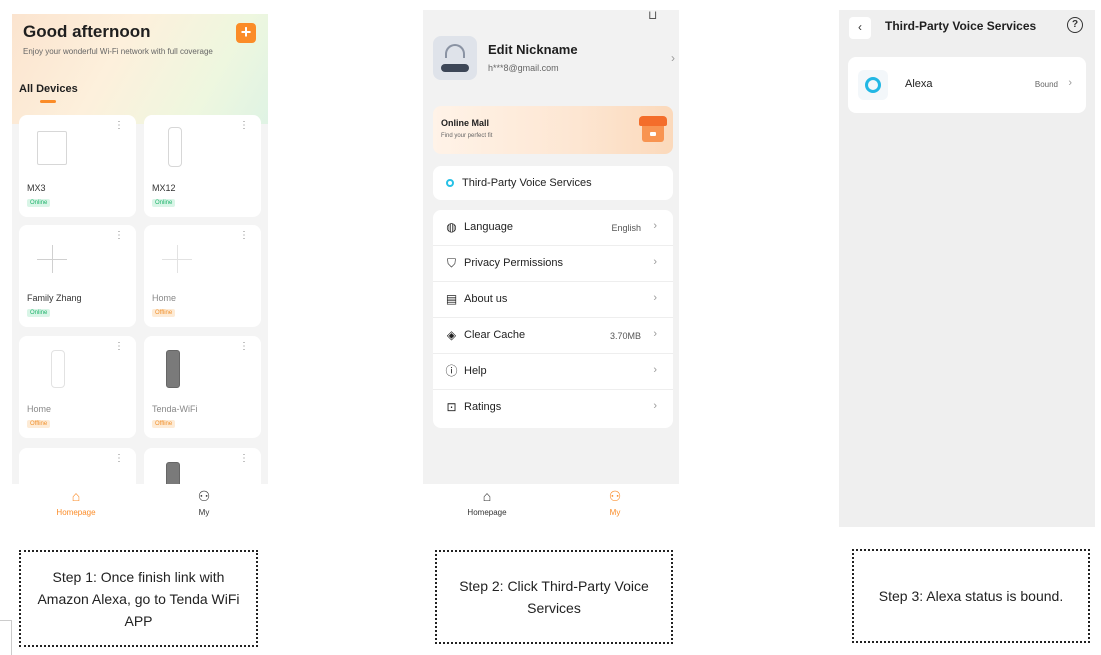 The width and height of the screenshot is (1101, 655). I want to click on robot-face-icon, so click(455, 68).